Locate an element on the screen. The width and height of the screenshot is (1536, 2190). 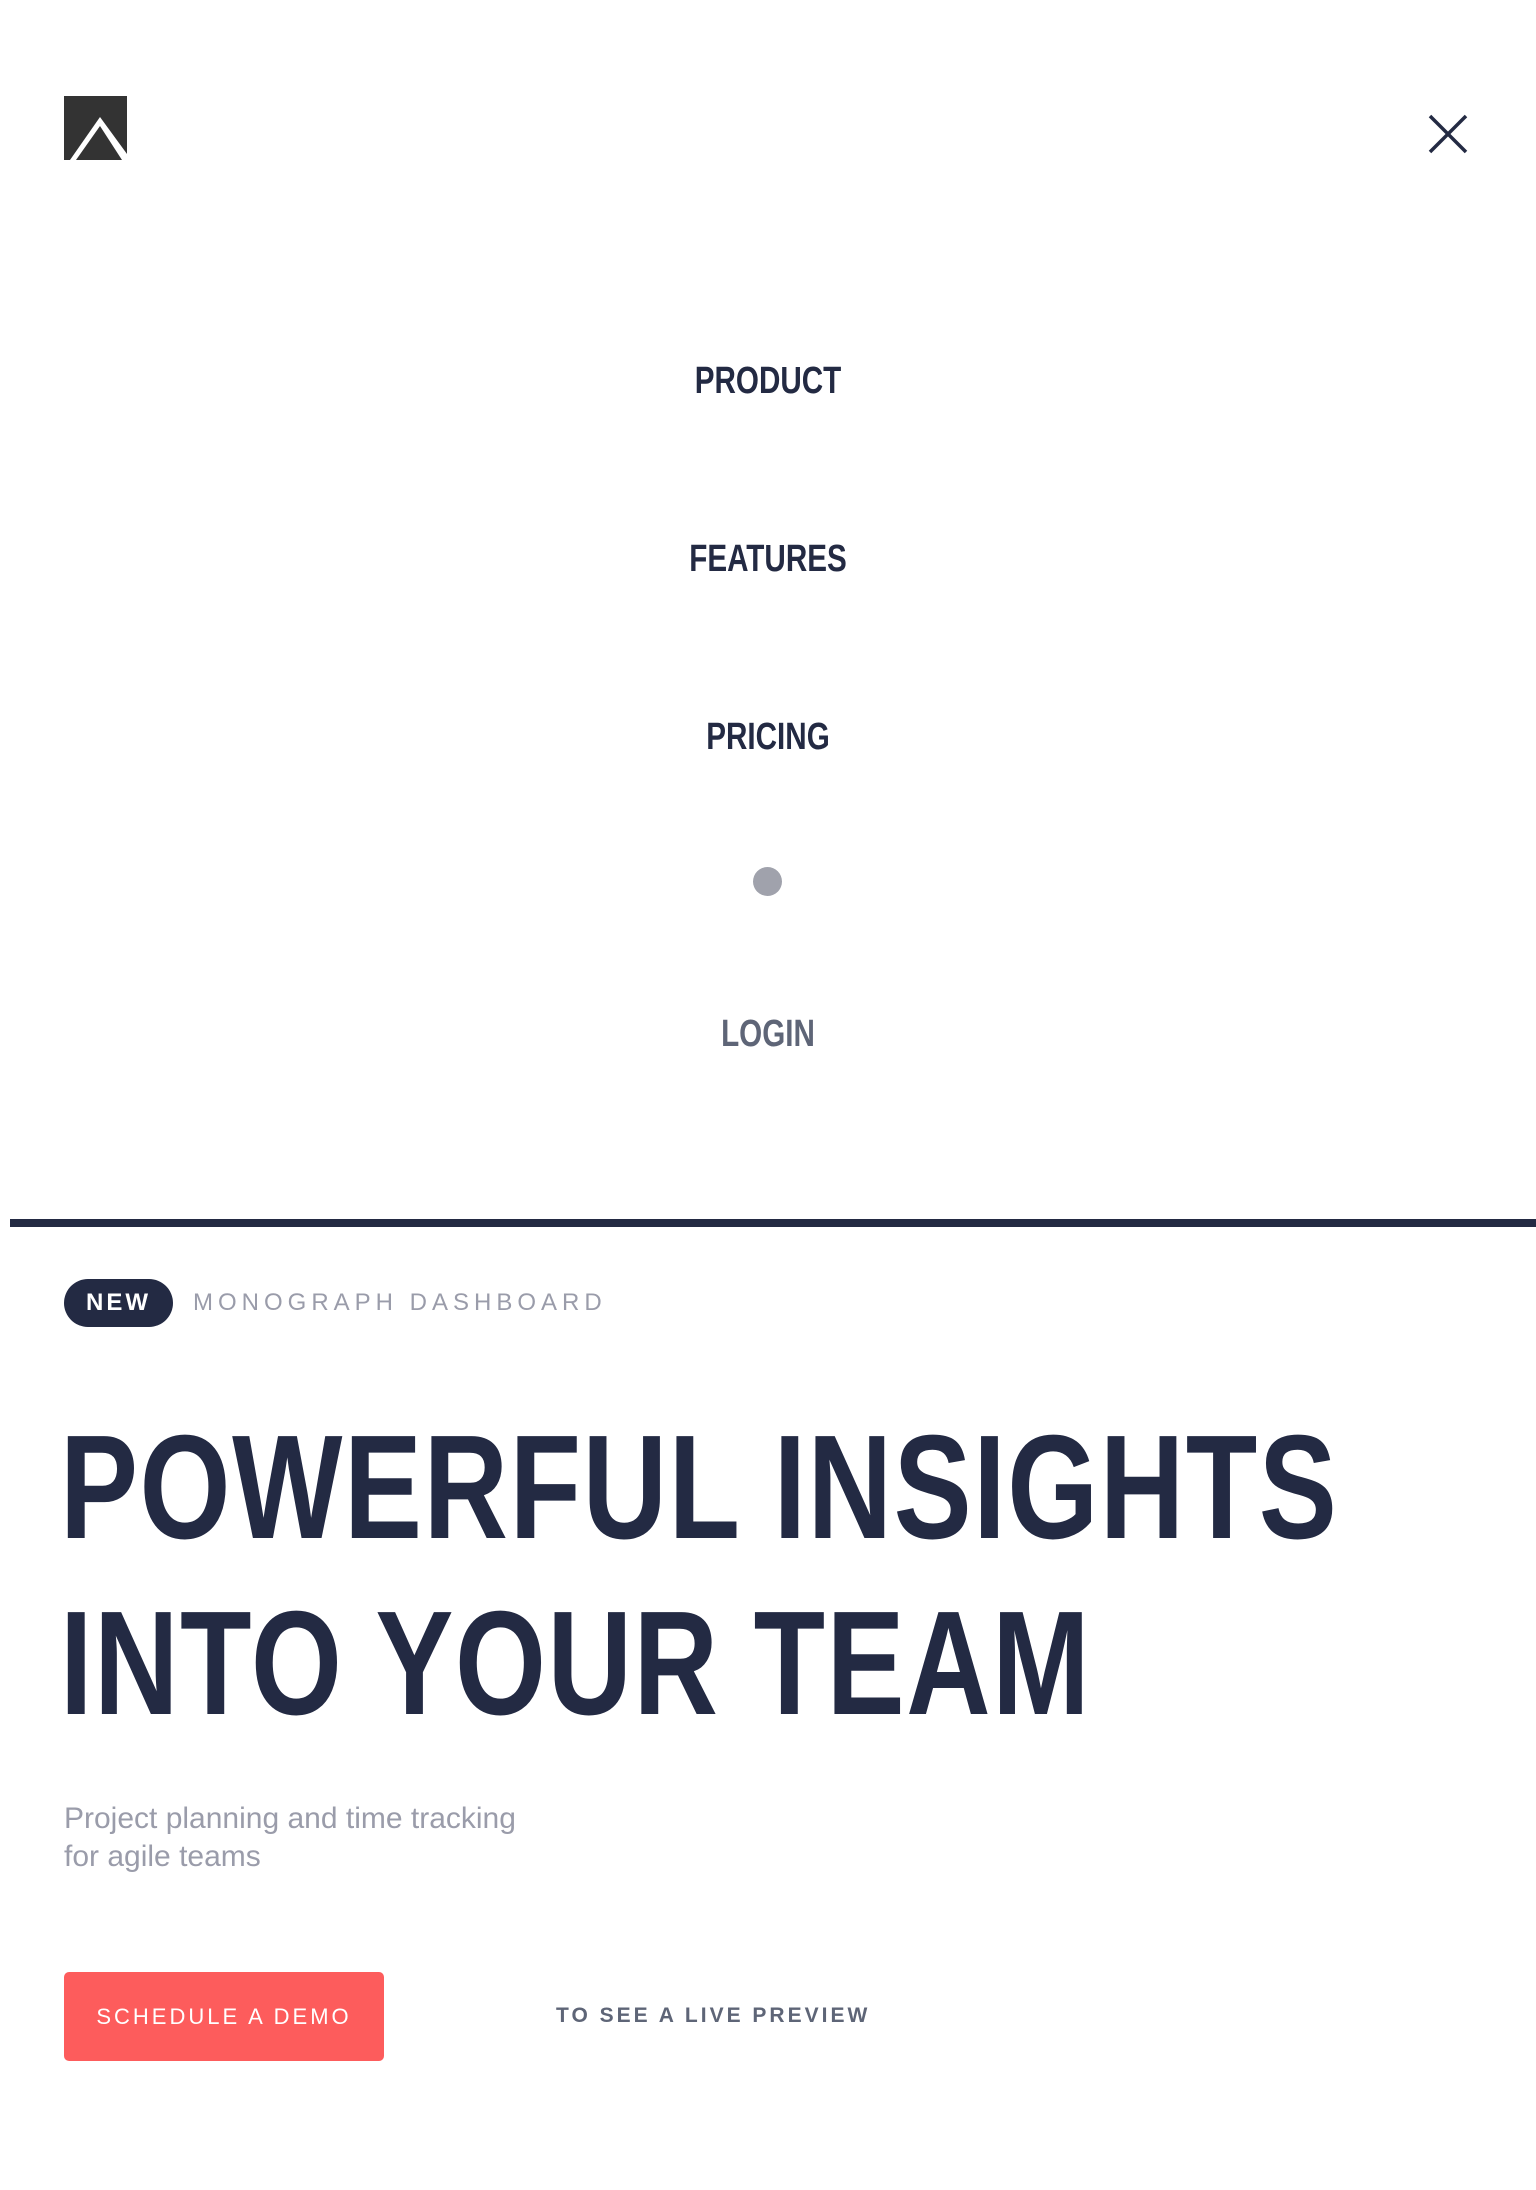
menu-item-product: PRODUCT is located at coordinates (768, 381).